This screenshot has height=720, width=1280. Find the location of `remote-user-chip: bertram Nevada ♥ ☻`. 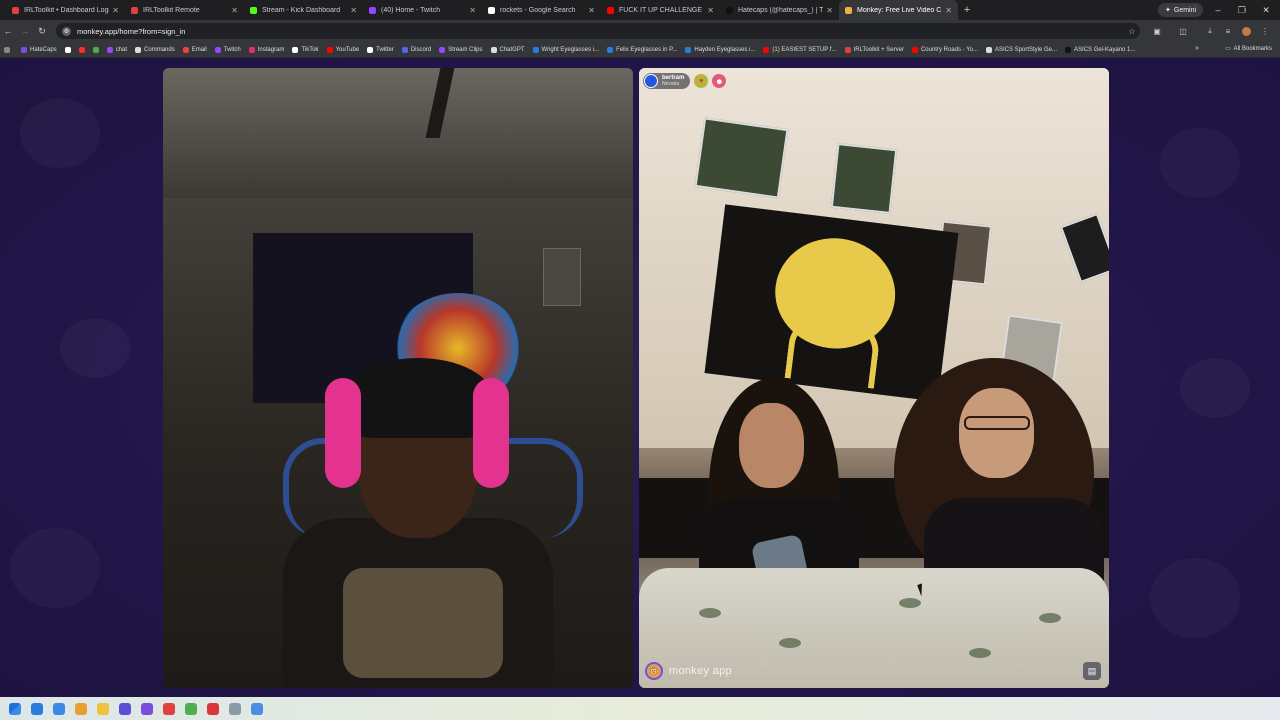

remote-user-chip: bertram Nevada ♥ ☻ is located at coordinates (685, 81).